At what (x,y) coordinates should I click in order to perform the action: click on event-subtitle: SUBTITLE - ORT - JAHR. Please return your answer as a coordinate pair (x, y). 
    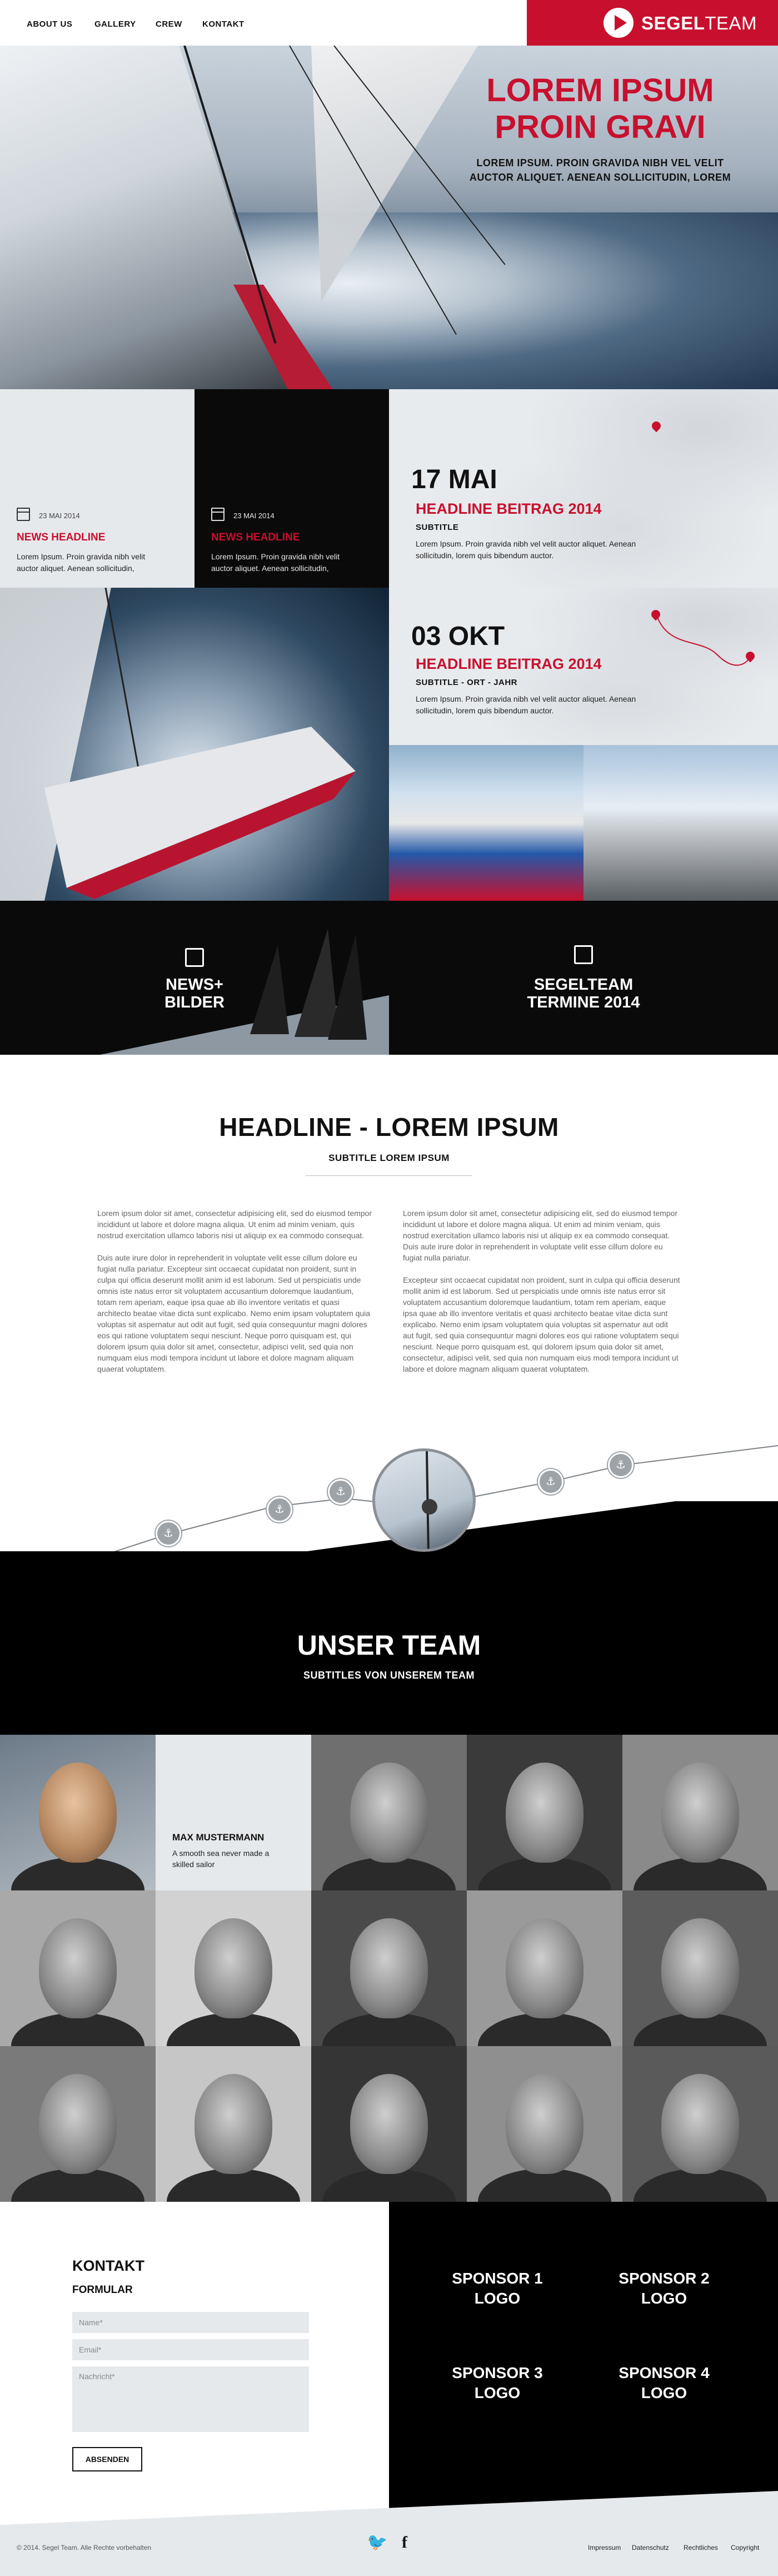
    Looking at the image, I should click on (466, 682).